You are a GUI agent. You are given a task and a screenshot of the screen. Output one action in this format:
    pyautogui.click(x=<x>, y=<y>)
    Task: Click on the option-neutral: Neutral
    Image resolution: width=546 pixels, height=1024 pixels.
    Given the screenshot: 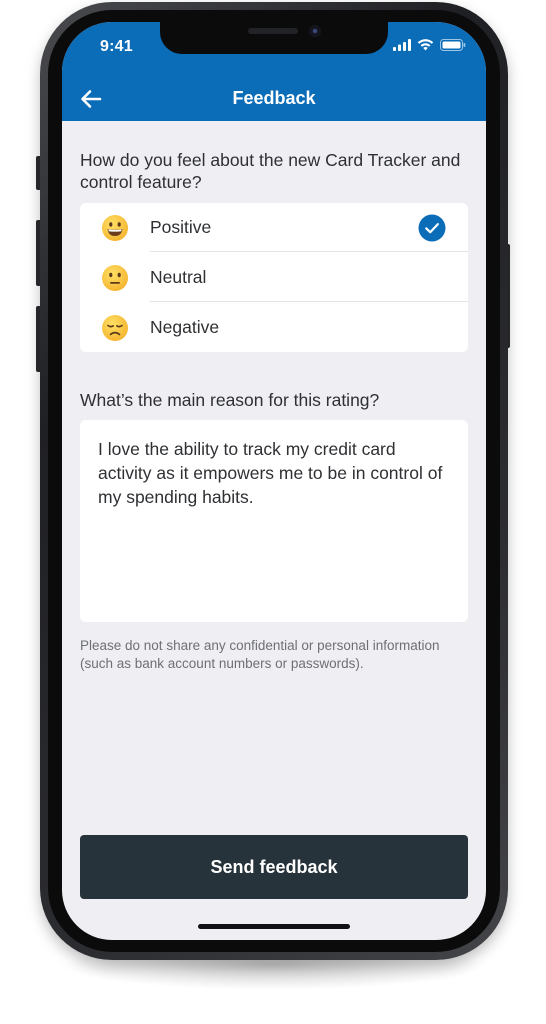 What is the action you would take?
    pyautogui.click(x=274, y=277)
    